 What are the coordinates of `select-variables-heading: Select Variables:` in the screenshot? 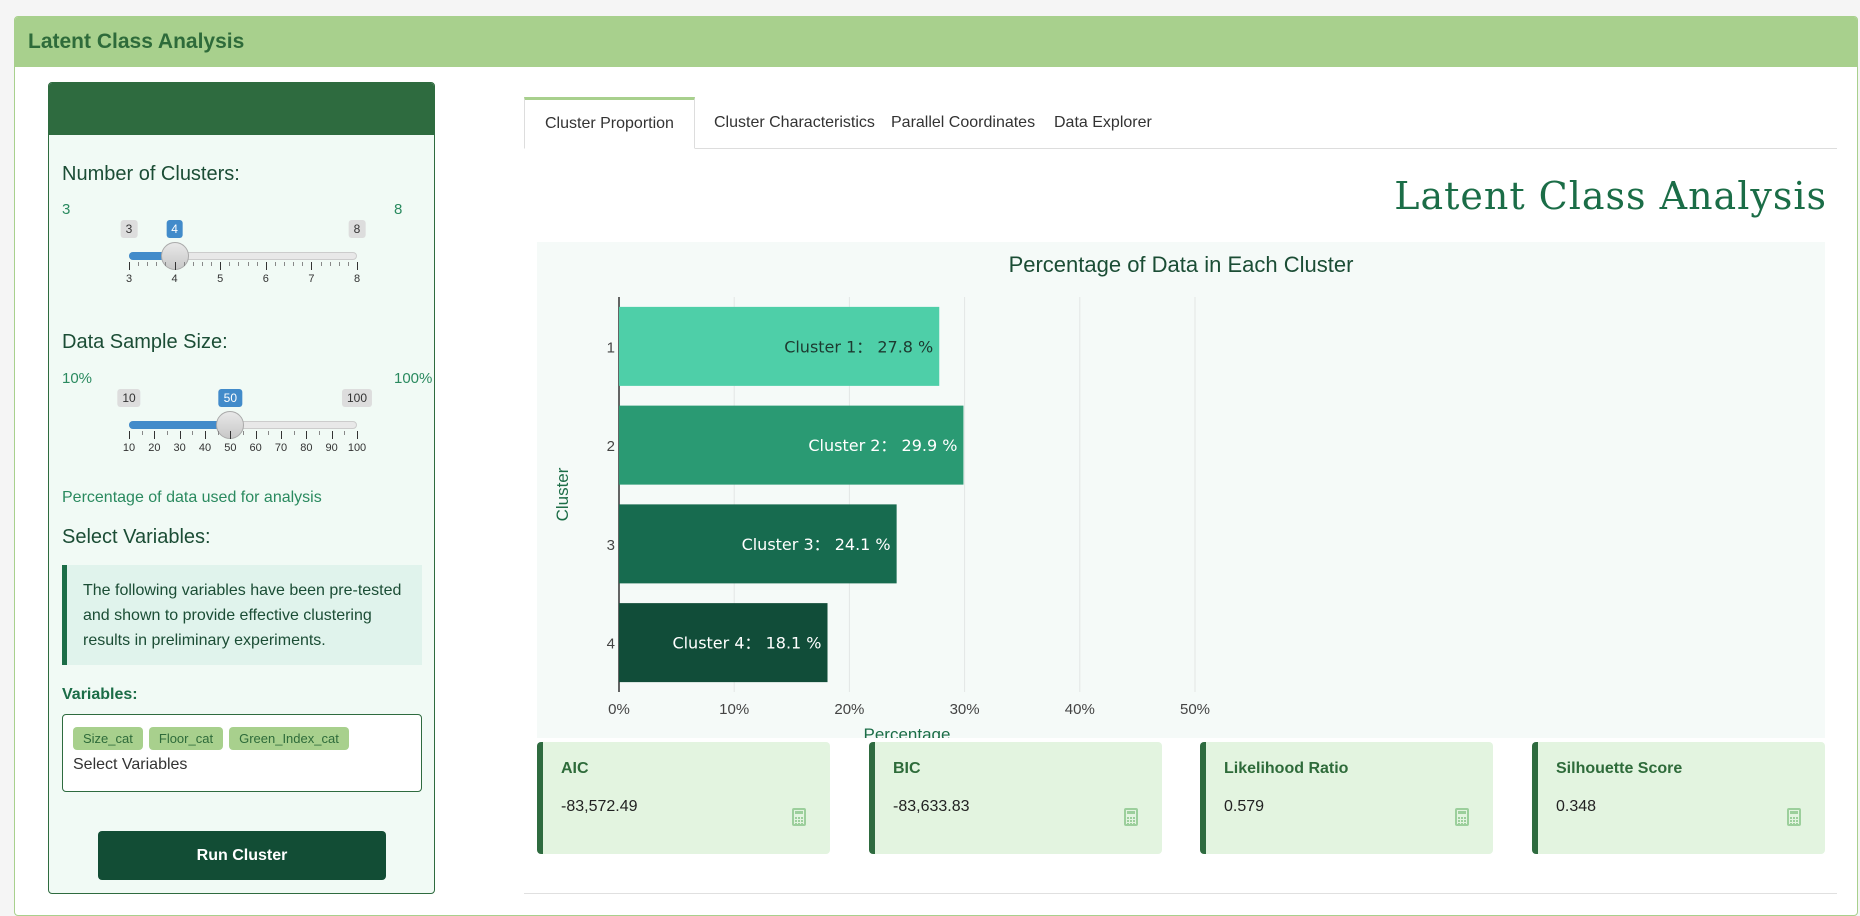 It's located at (136, 537).